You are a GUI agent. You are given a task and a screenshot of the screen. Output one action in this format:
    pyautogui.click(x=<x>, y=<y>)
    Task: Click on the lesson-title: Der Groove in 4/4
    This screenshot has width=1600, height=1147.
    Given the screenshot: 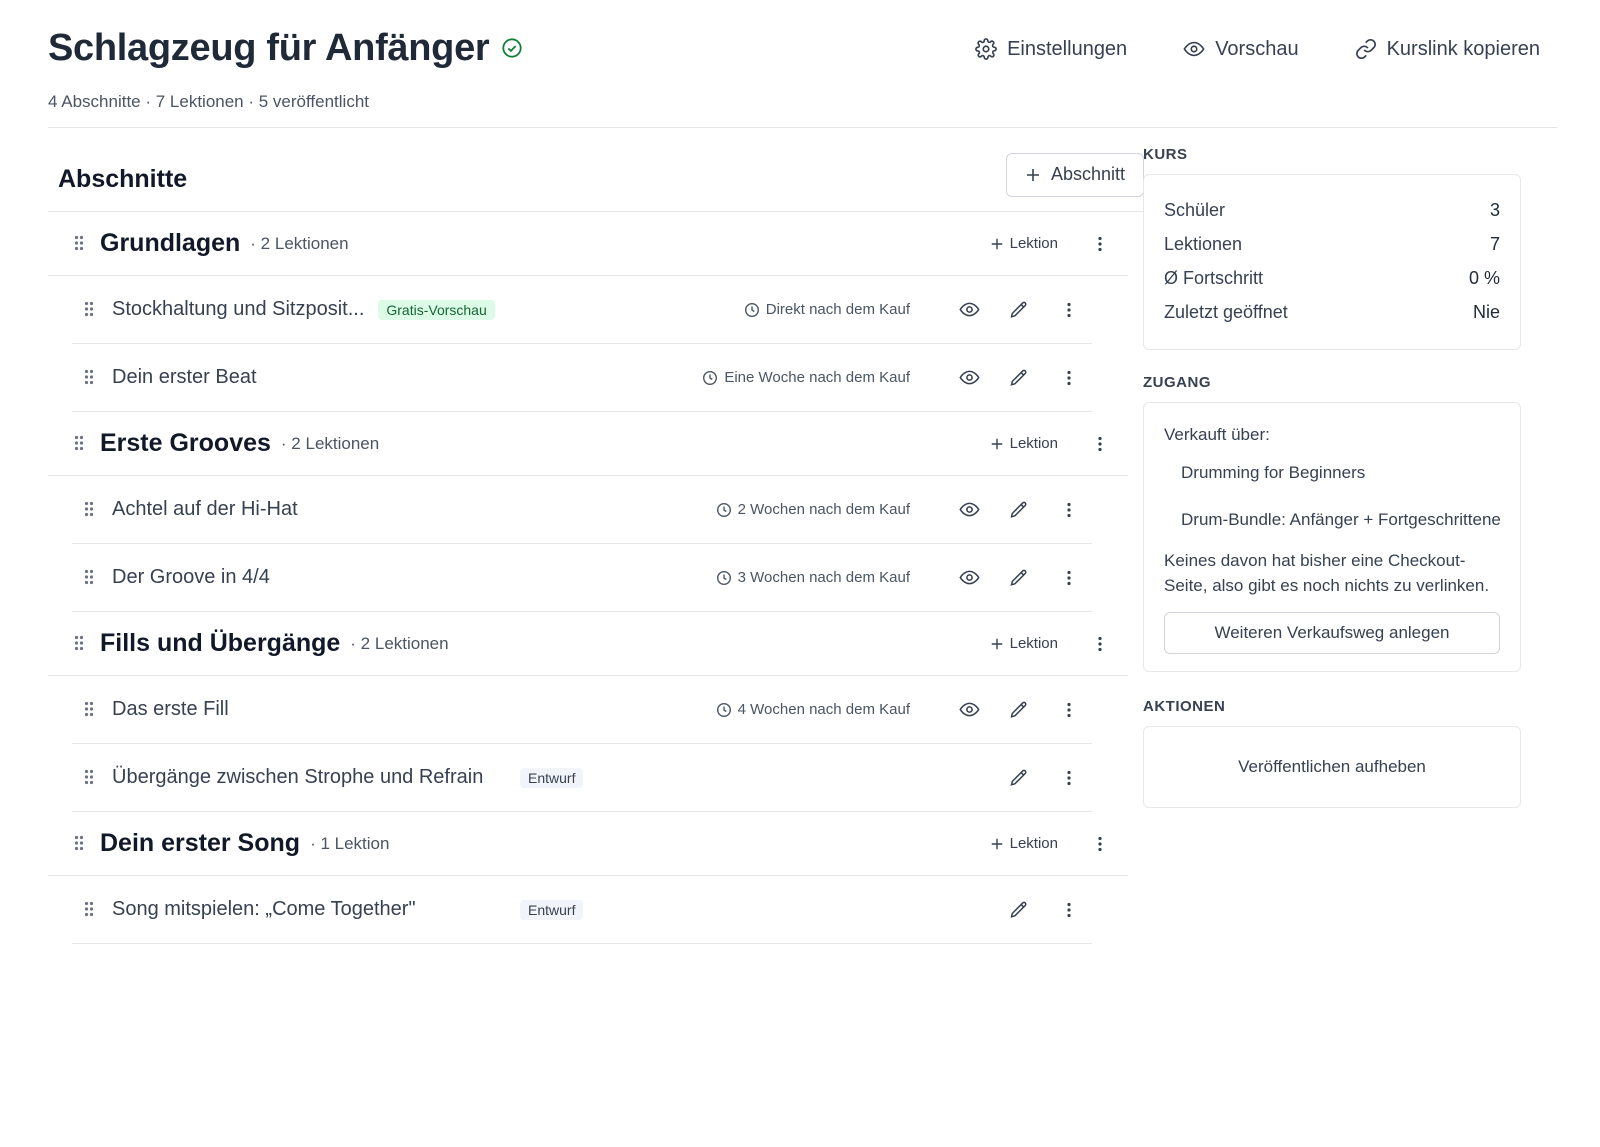 What is the action you would take?
    pyautogui.click(x=191, y=577)
    